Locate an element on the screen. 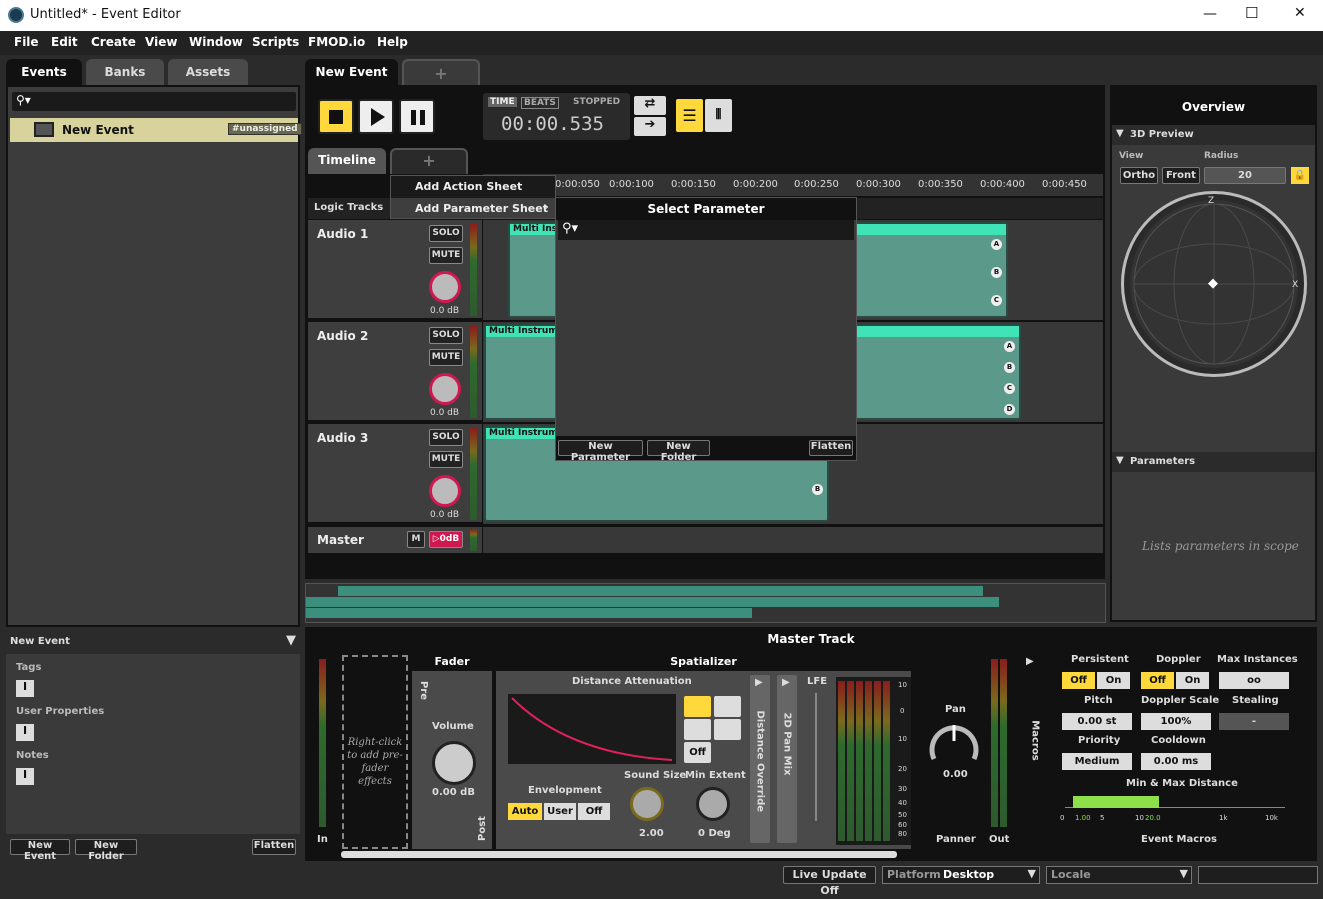  3d-preview-sphere: Z X ◆ is located at coordinates (1214, 284).